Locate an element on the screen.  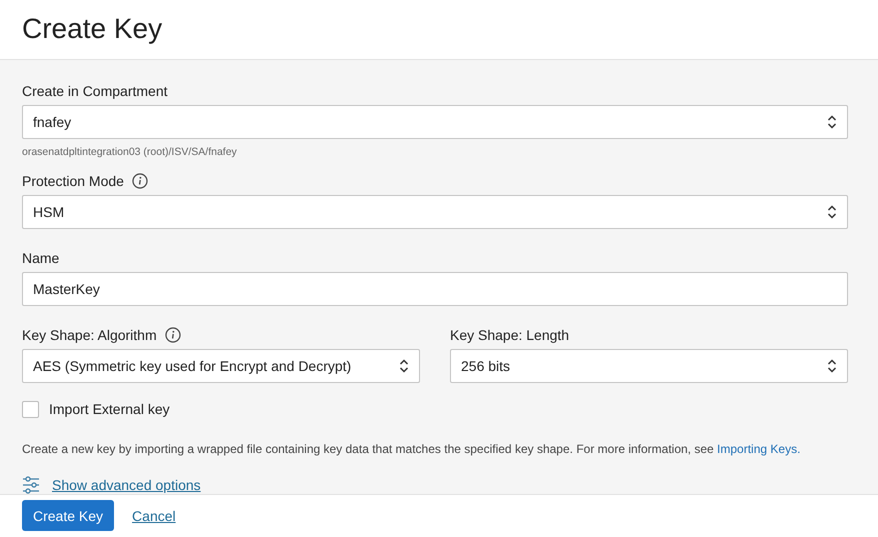
panel-title: Create Key is located at coordinates (92, 29).